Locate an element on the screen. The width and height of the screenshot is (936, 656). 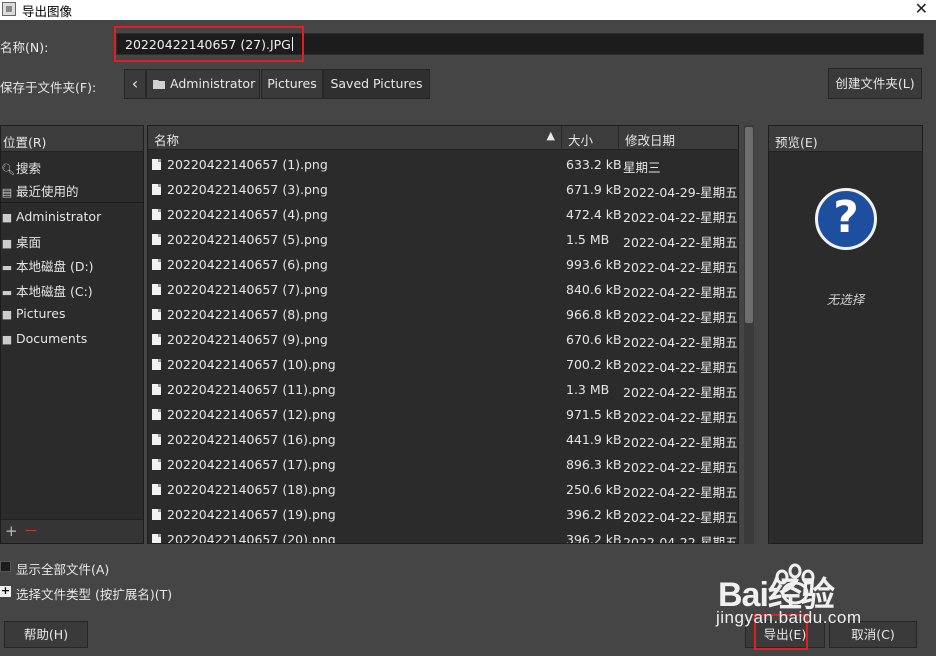
file-name-cell: 20220422140657 (19).png is located at coordinates (244, 514).